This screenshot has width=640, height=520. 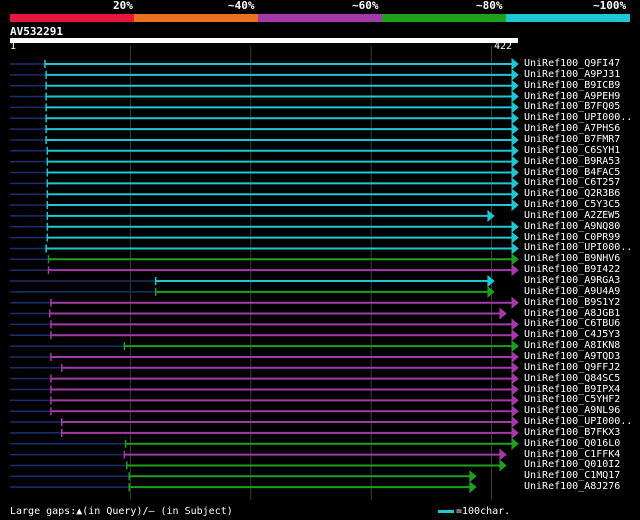 What do you see at coordinates (572, 161) in the screenshot?
I see `hit-label: UniRef100_B9RA53` at bounding box center [572, 161].